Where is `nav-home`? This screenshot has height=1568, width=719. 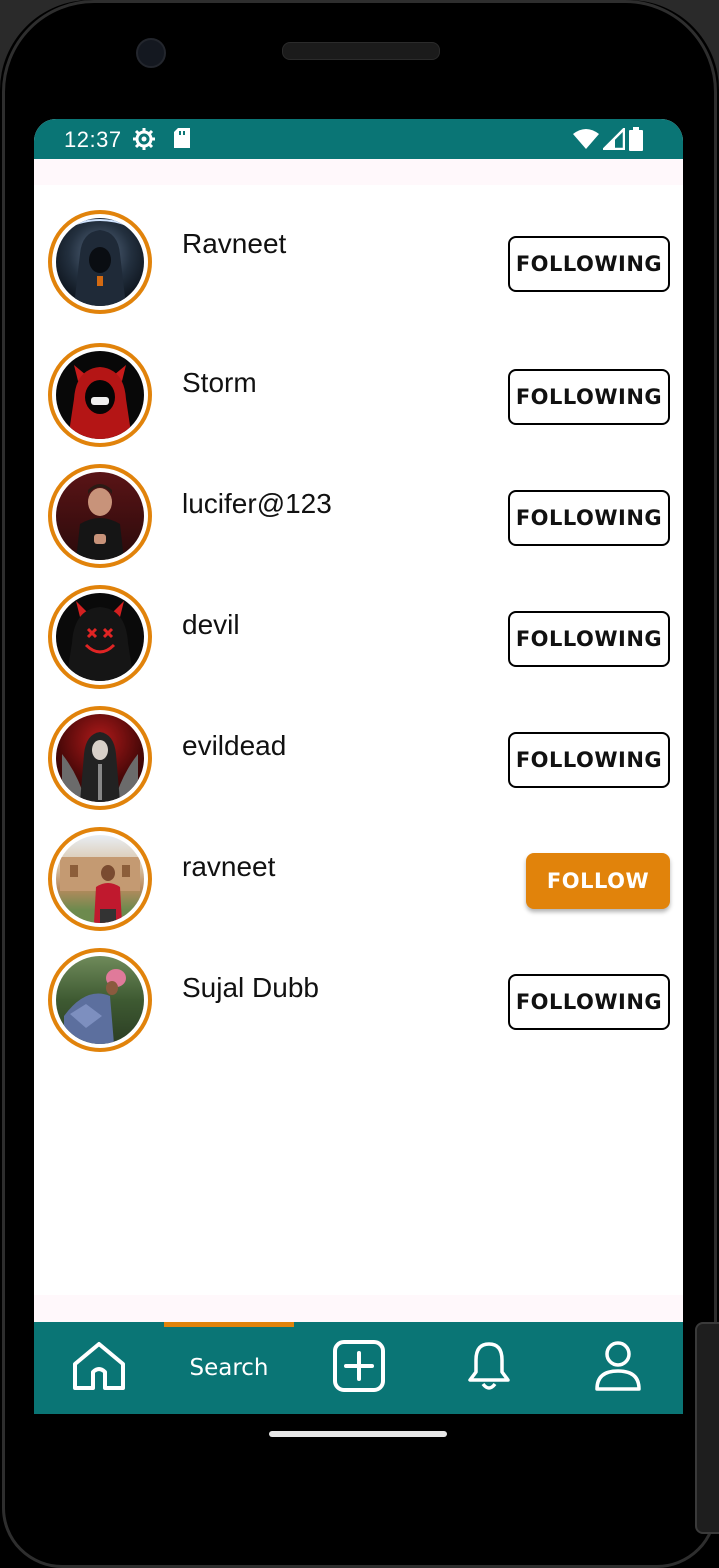
nav-home is located at coordinates (99, 1368).